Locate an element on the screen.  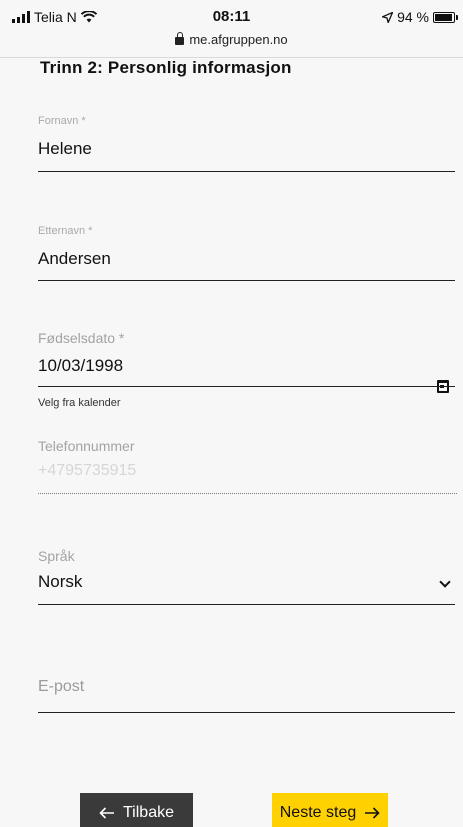
phone-field: Telefonnummer +4795735915 is located at coordinates (247, 468).